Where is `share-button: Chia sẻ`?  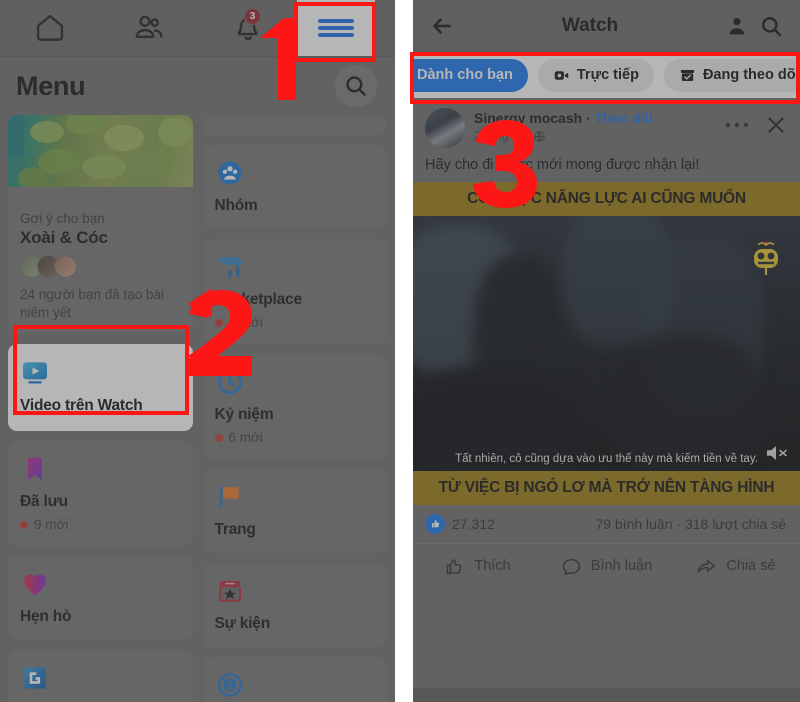
share-button: Chia sẻ is located at coordinates (735, 566).